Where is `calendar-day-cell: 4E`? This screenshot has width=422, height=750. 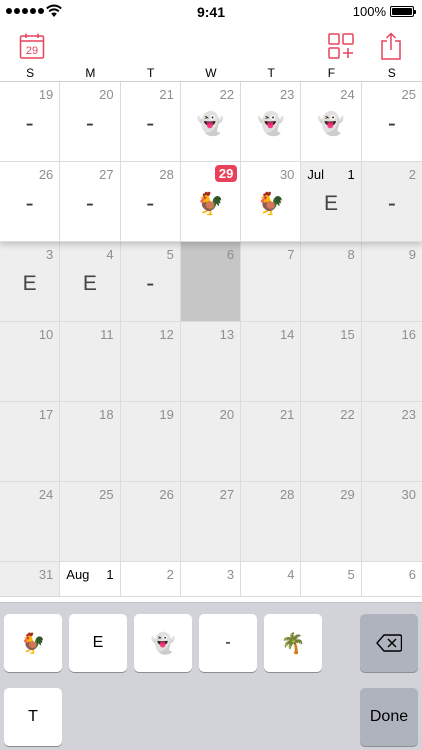 calendar-day-cell: 4E is located at coordinates (90, 282).